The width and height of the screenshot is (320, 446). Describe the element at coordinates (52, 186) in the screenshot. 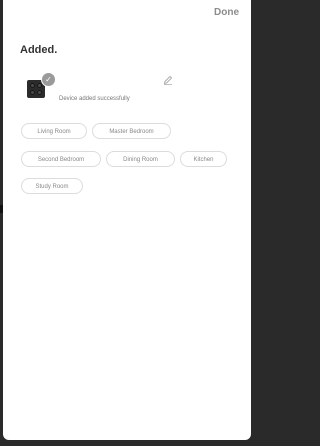

I see `room-chip-study-room: Study Room` at that location.